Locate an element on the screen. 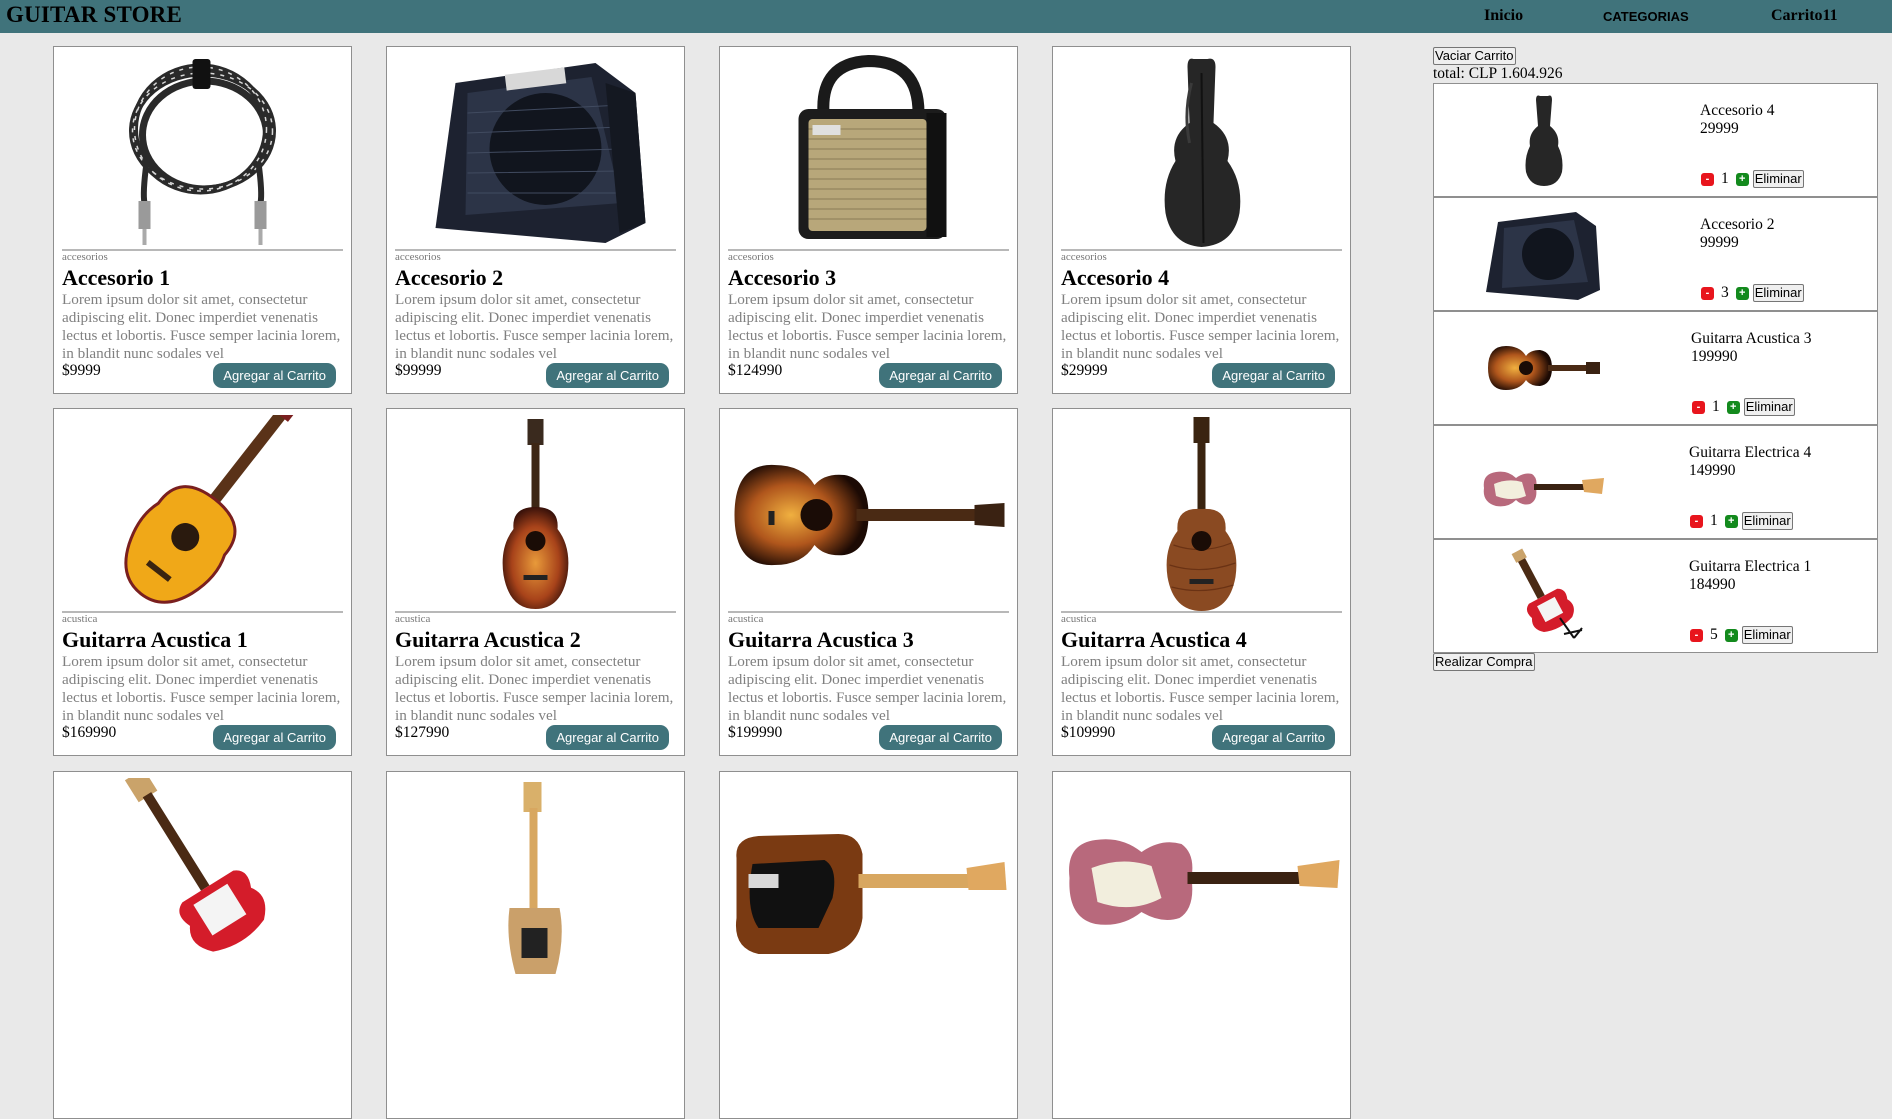  product-title: Accesorio 4 is located at coordinates (1115, 277).